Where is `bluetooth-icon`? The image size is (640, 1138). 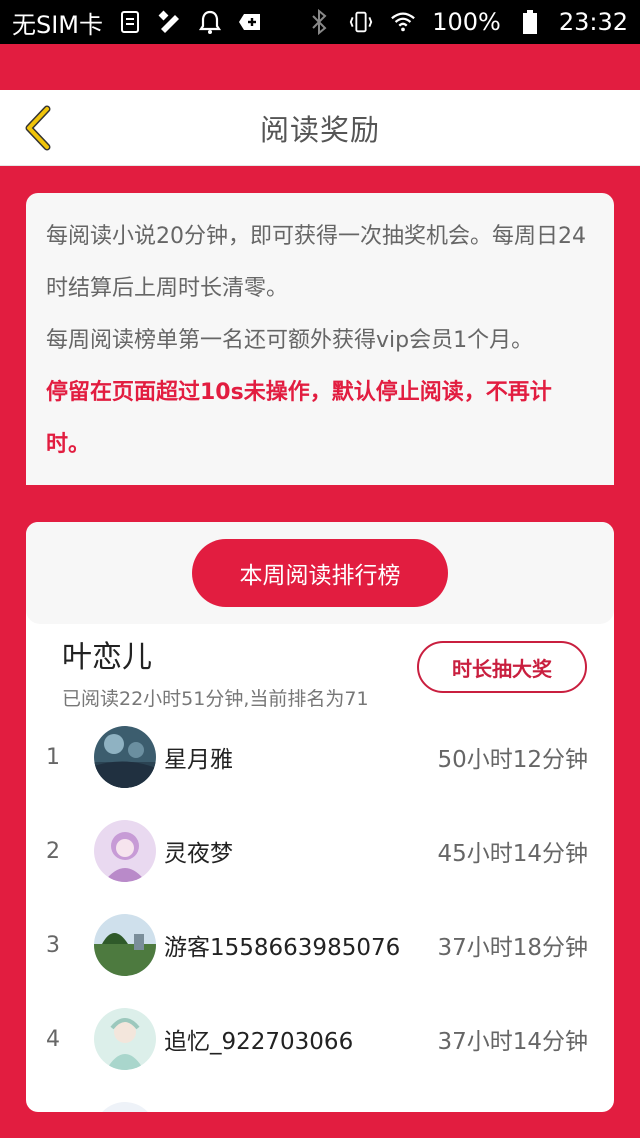 bluetooth-icon is located at coordinates (319, 22).